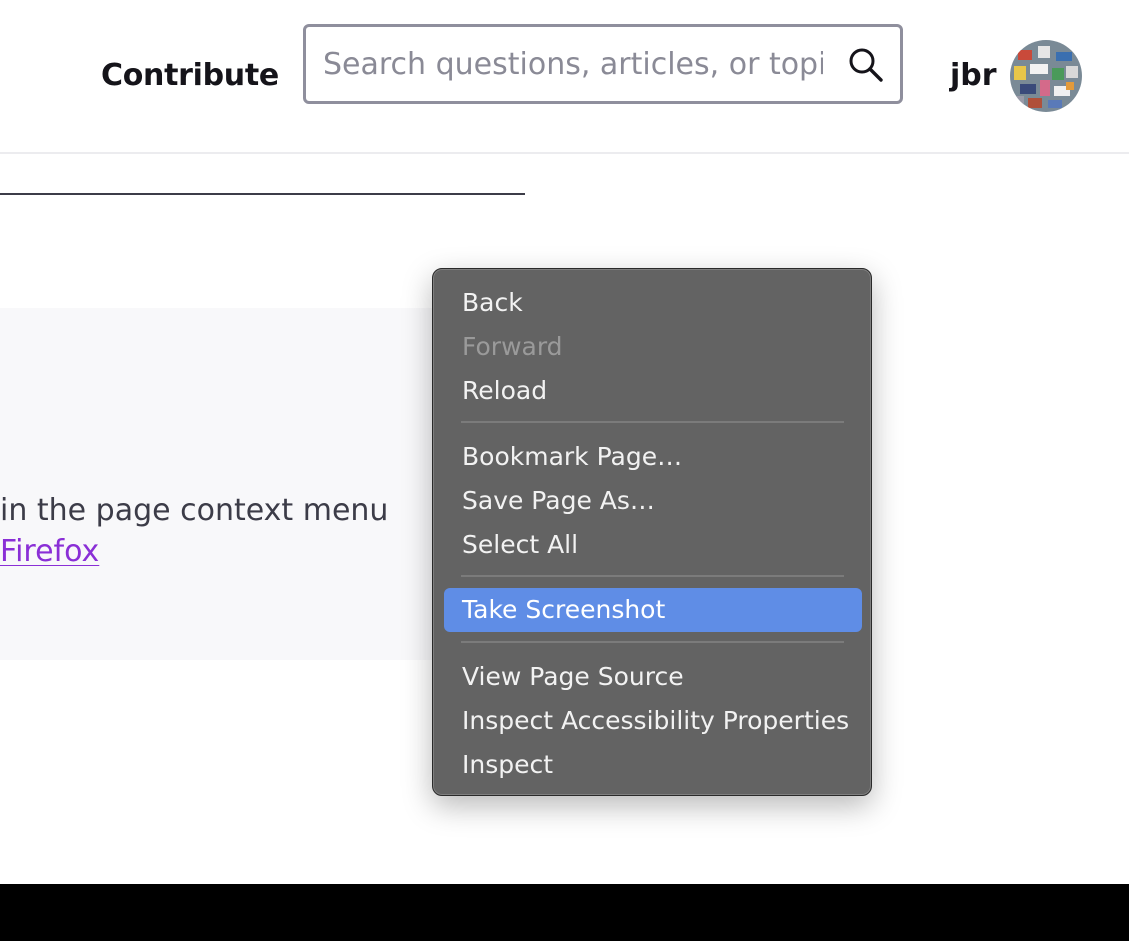 The height and width of the screenshot is (941, 1129). What do you see at coordinates (653, 610) in the screenshot?
I see `menu-item-take-screenshot: Take Screenshot` at bounding box center [653, 610].